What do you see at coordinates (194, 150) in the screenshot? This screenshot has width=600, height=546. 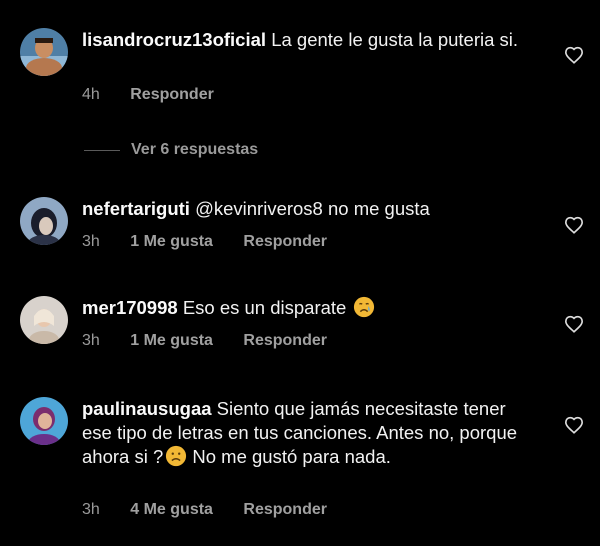 I see `view-replies-label: Ver 6 respuestas` at bounding box center [194, 150].